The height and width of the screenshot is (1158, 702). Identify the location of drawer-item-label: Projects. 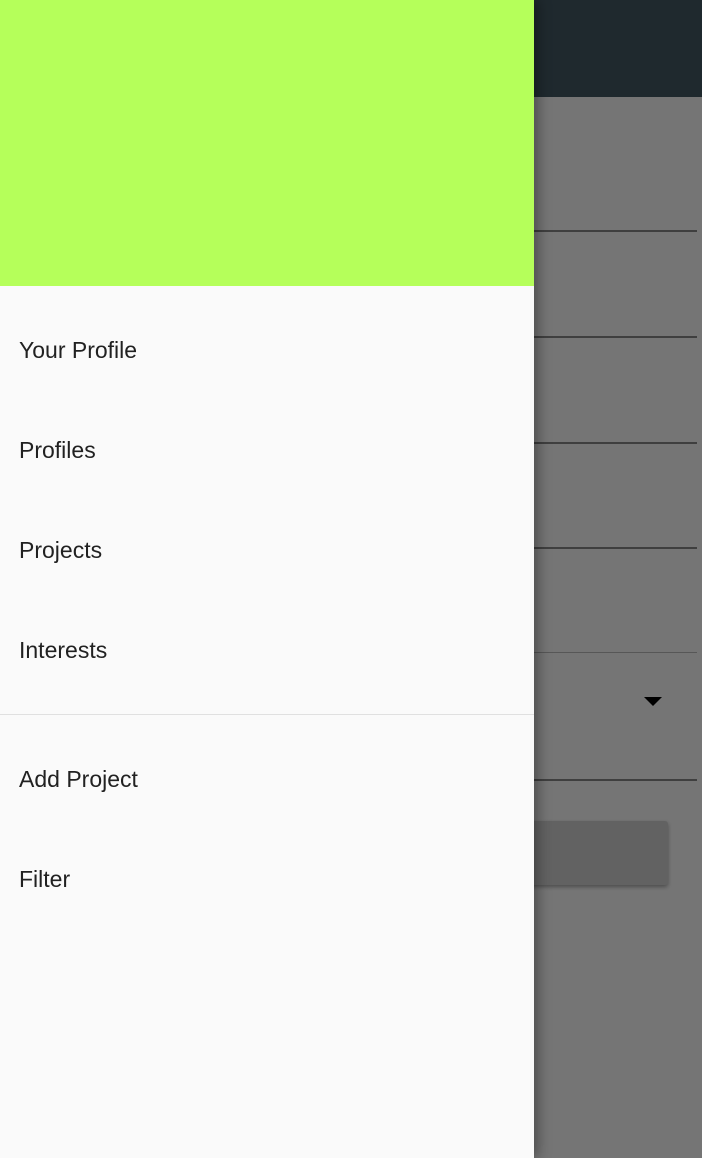
(61, 549).